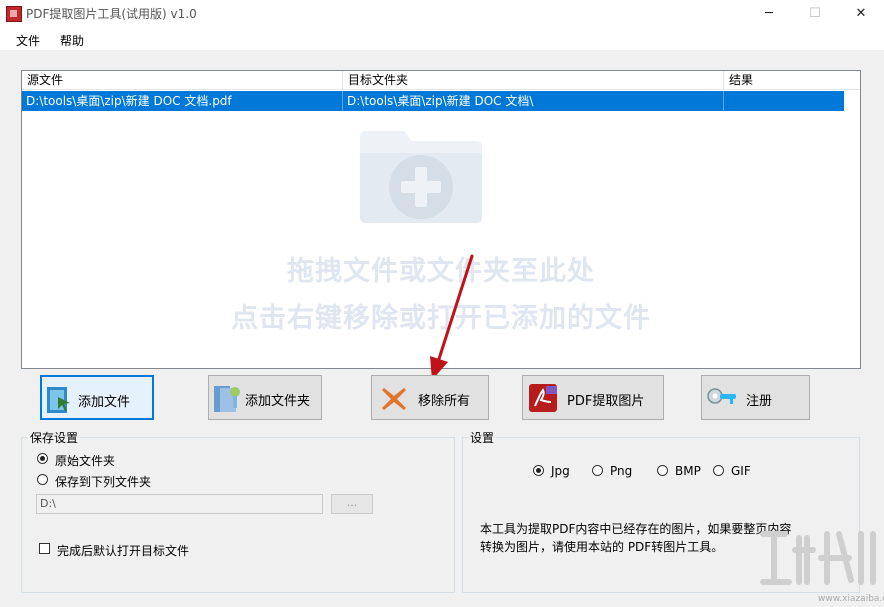  I want to click on cell-source: D:\tools\桌面\zip\新建 DOC 文档.pdf, so click(182, 101).